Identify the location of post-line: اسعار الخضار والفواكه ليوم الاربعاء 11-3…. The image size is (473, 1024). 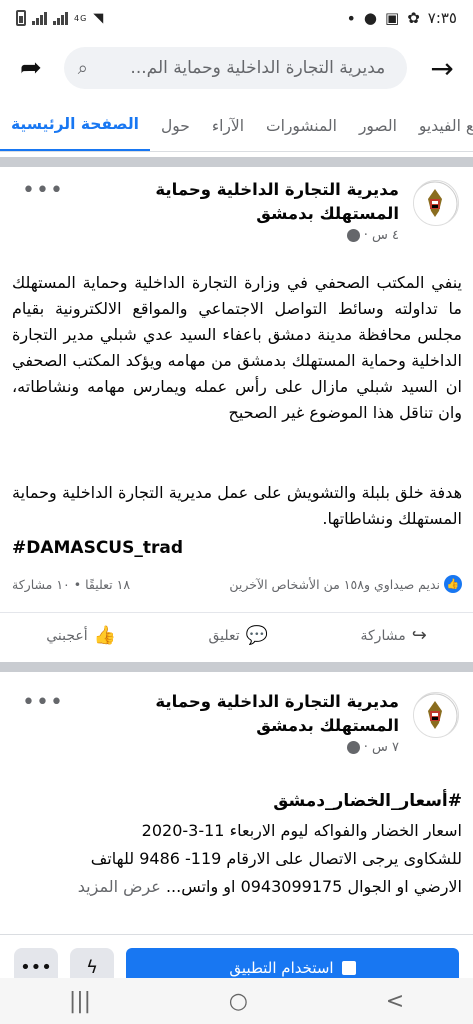
(301, 830).